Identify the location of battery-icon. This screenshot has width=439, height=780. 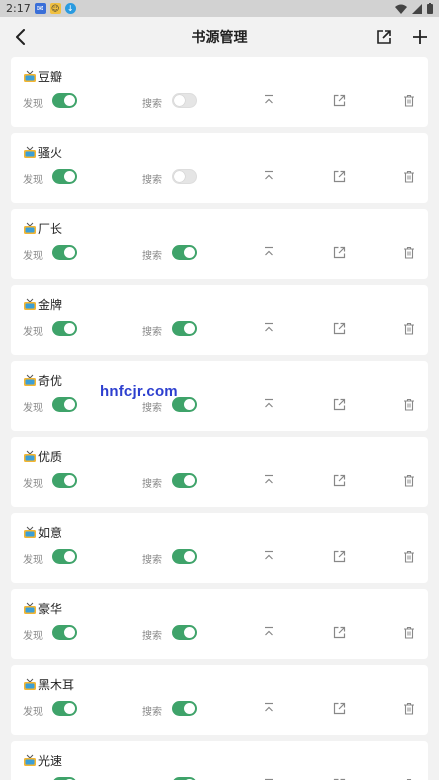
(430, 8).